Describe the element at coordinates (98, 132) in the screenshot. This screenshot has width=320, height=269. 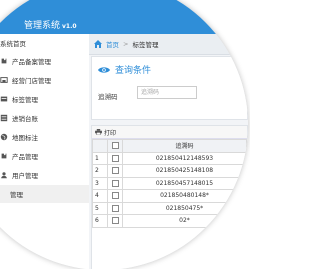
I see `printer-icon` at that location.